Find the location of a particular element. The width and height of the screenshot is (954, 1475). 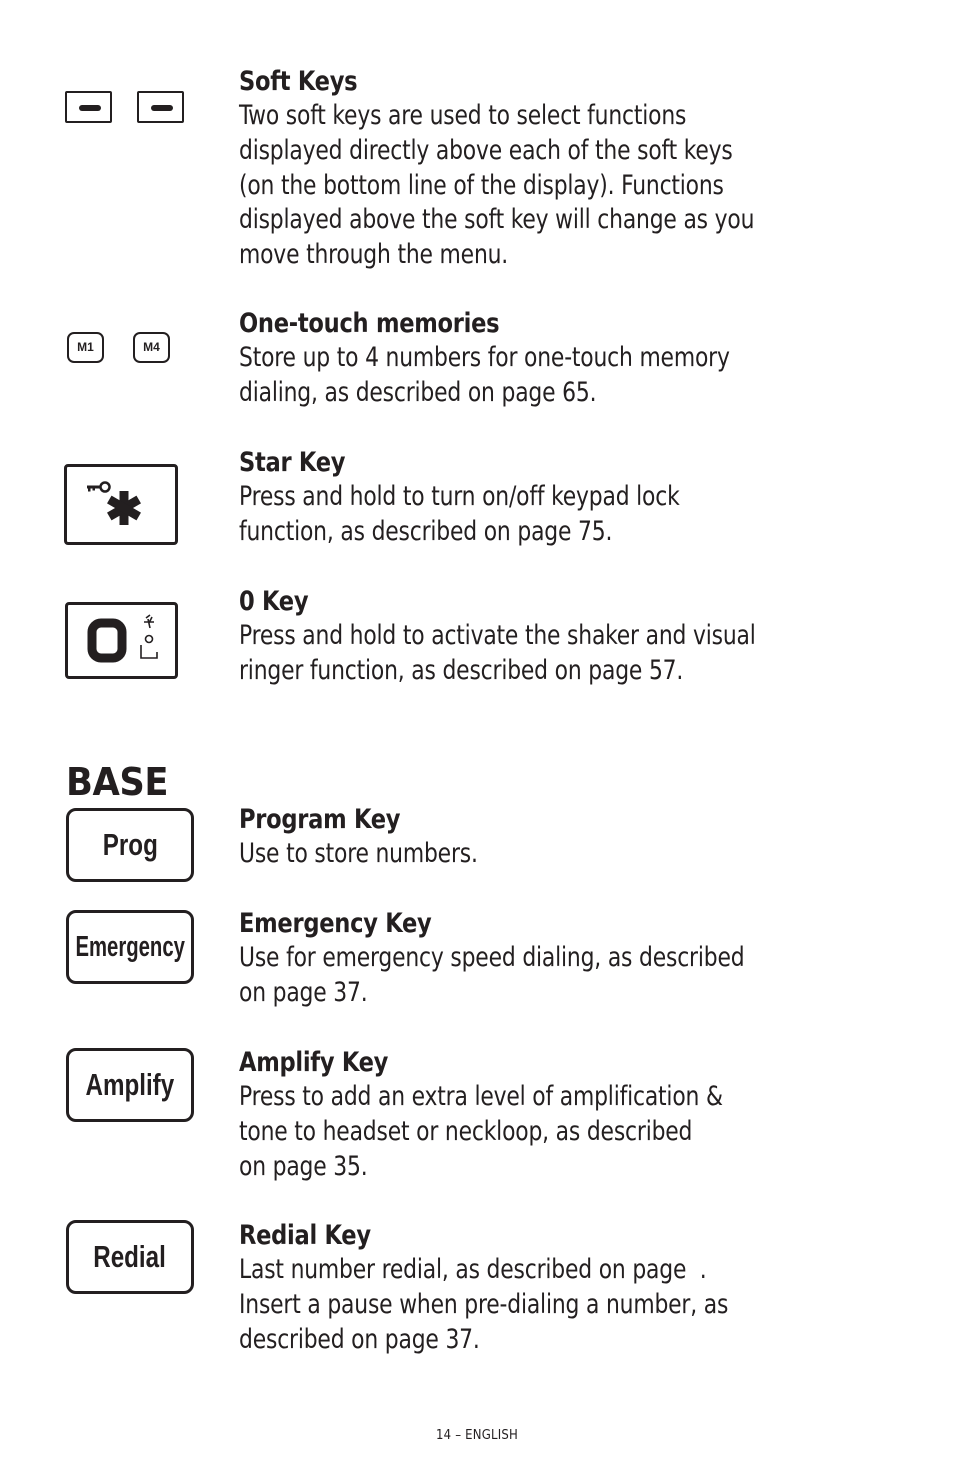

description-line: on page 35. is located at coordinates (303, 1166).